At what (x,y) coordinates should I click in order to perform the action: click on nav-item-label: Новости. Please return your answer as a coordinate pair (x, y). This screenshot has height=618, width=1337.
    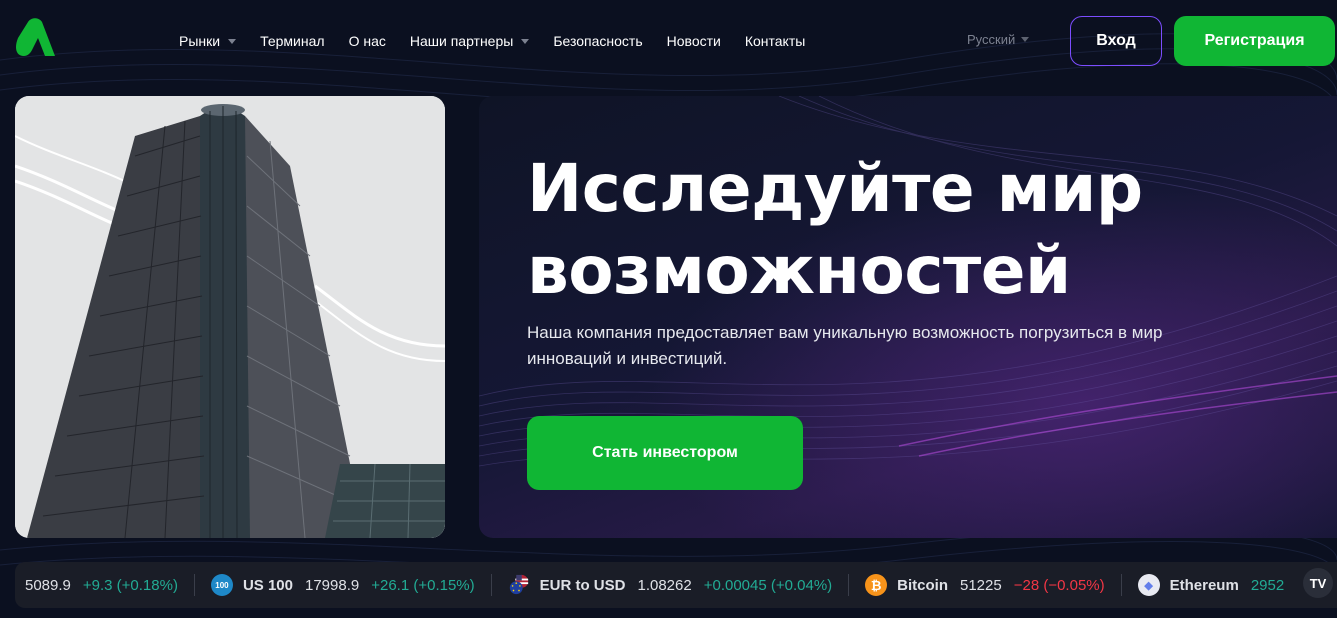
    Looking at the image, I should click on (693, 41).